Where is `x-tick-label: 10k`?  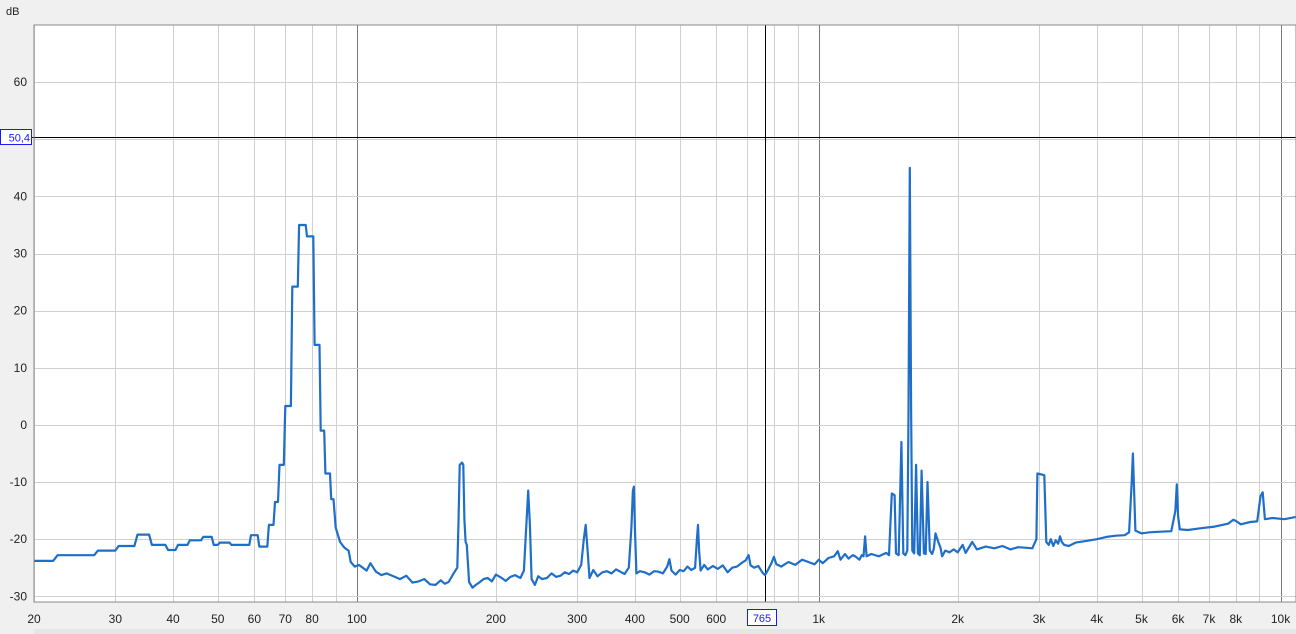
x-tick-label: 10k is located at coordinates (1281, 619).